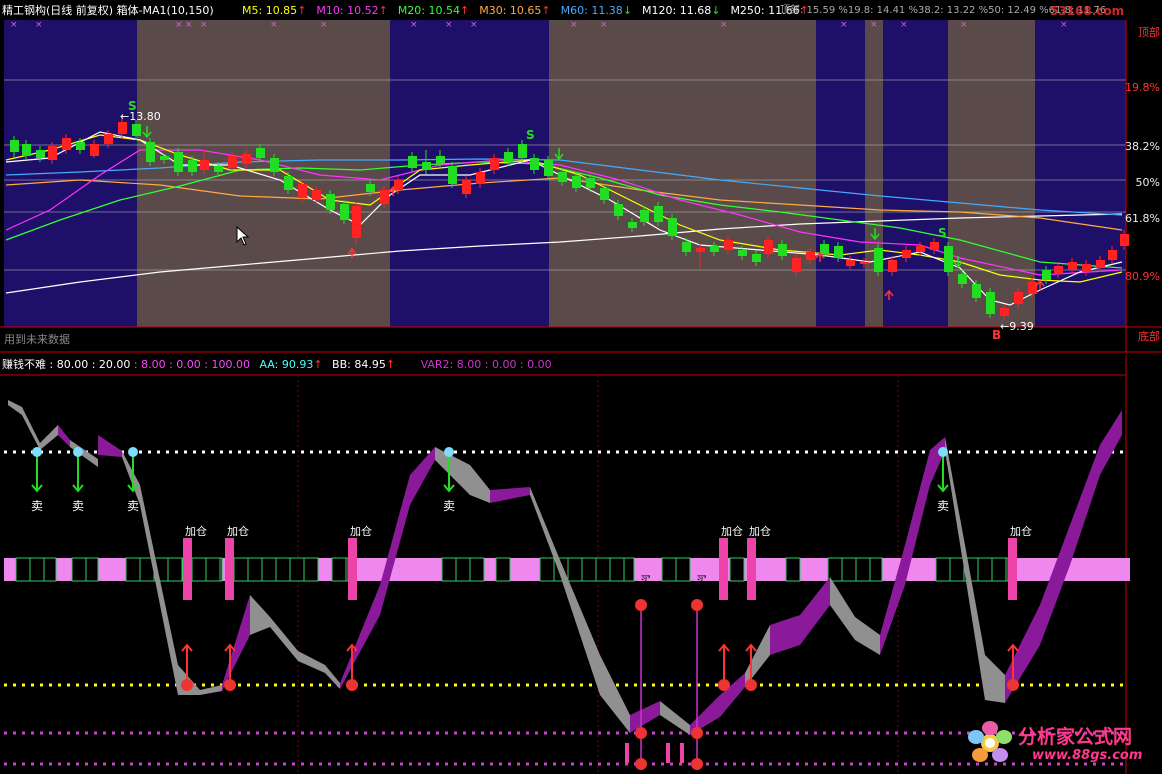 The width and height of the screenshot is (1162, 774). What do you see at coordinates (990, 741) in the screenshot?
I see `flower-logo-icon` at bounding box center [990, 741].